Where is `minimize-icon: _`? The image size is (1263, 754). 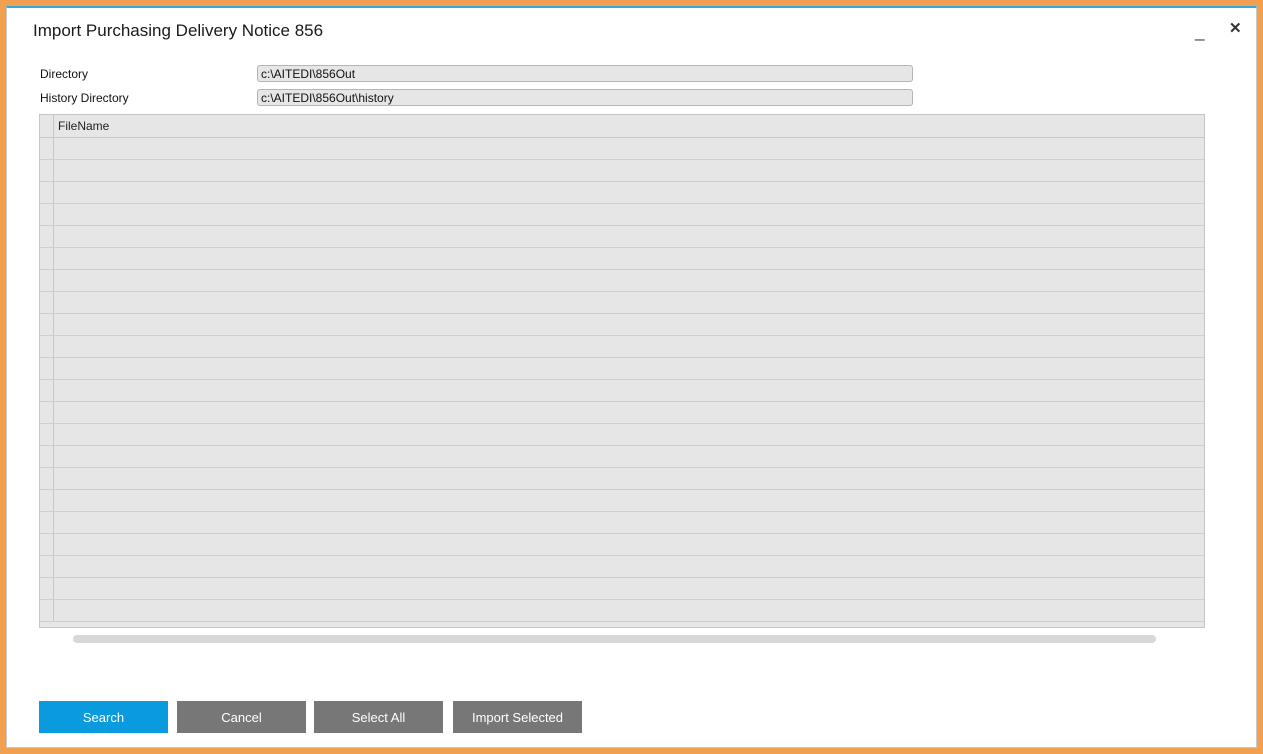
minimize-icon: _ is located at coordinates (1199, 32).